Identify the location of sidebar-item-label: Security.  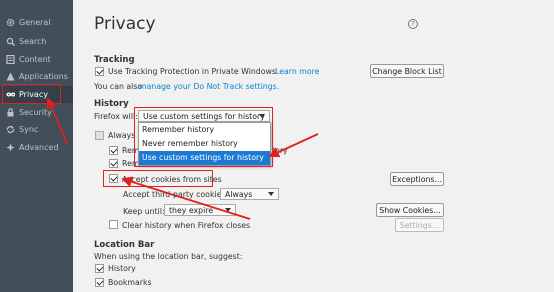
(35, 112).